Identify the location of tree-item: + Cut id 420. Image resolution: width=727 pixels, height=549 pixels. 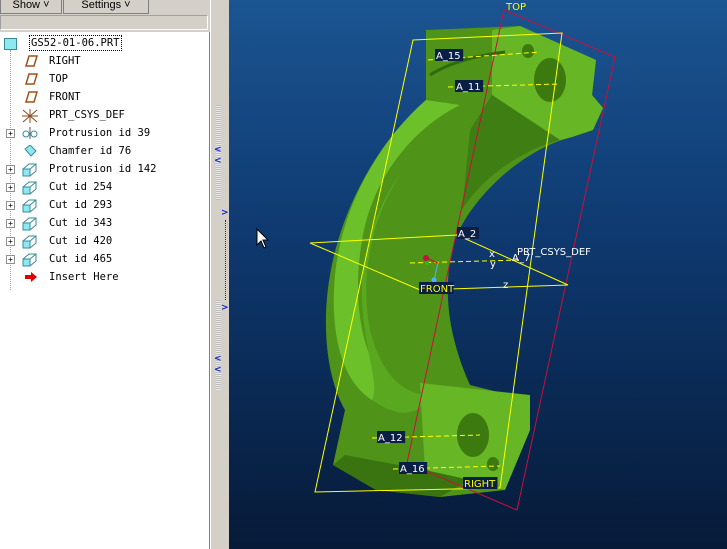
(100, 241).